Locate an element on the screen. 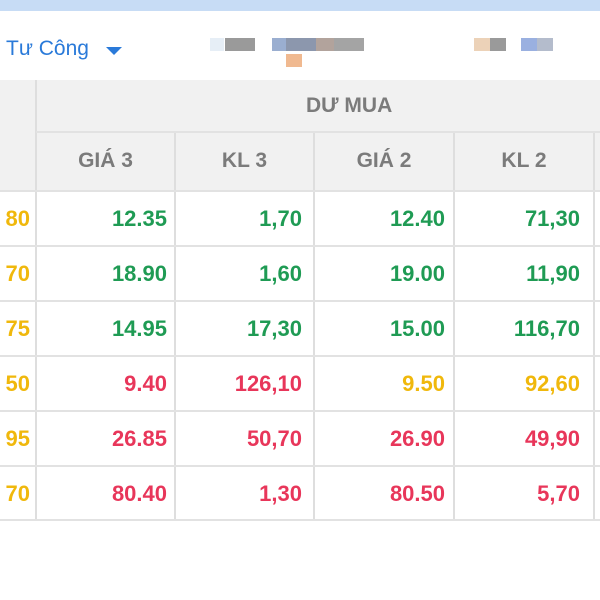 Image resolution: width=600 pixels, height=600 pixels. cell-kl-2: 92,60 is located at coordinates (552, 383).